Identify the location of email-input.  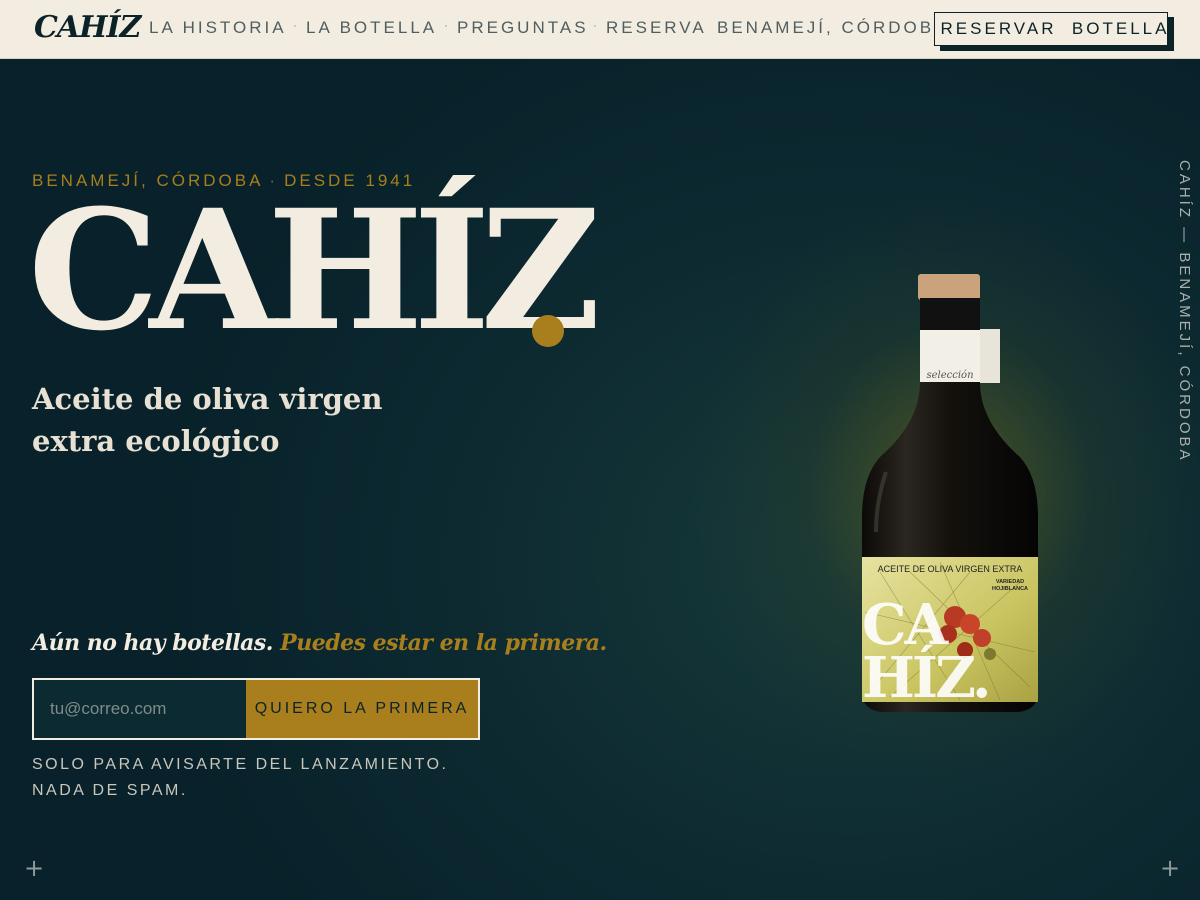
(140, 709).